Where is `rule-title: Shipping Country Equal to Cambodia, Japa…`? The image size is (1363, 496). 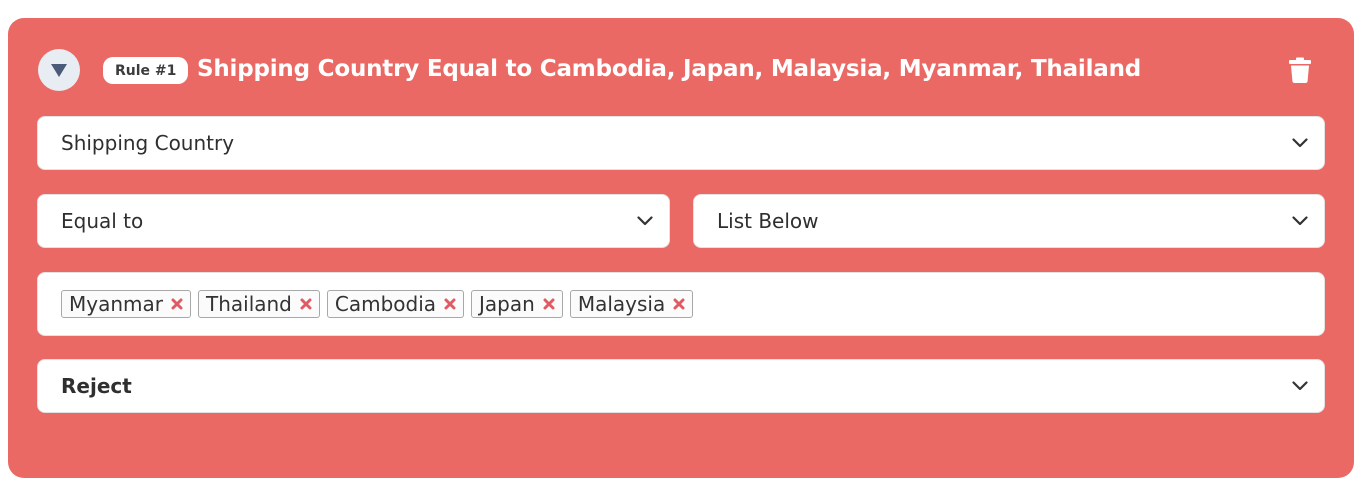
rule-title: Shipping Country Equal to Cambodia, Japa… is located at coordinates (669, 69).